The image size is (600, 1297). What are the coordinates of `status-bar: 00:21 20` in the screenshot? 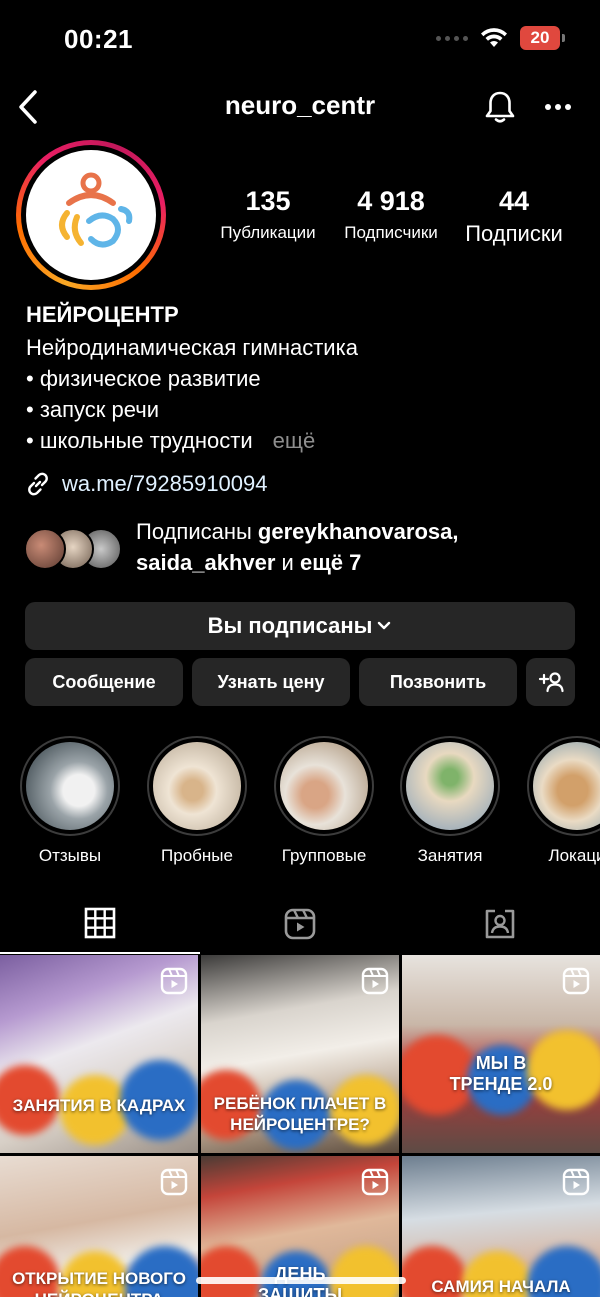 It's located at (300, 40).